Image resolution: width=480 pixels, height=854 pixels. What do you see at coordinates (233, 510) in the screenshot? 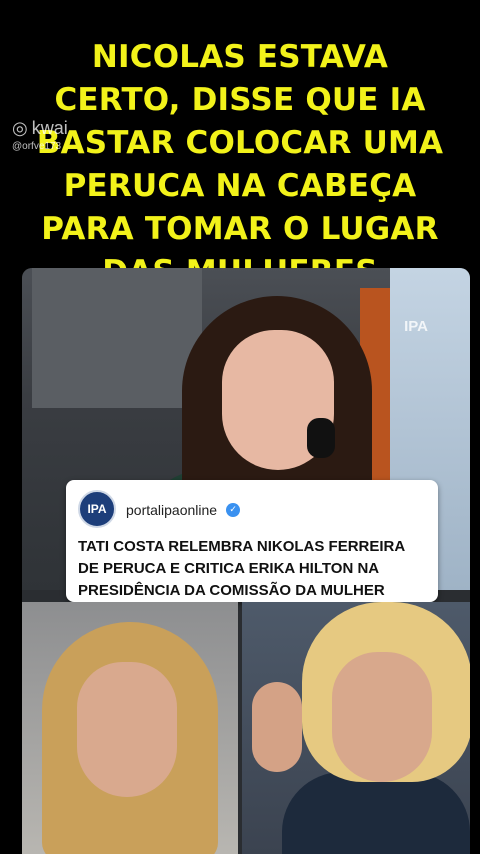
I see `verified-badge-icon: ✓` at bounding box center [233, 510].